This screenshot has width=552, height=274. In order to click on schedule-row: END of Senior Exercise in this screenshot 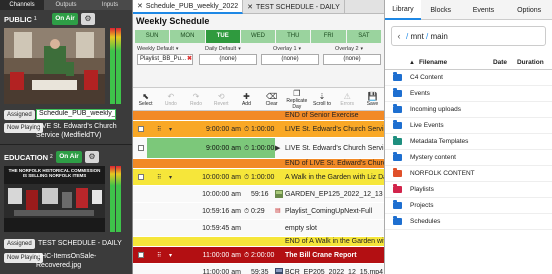, I will do `click(259, 116)`.